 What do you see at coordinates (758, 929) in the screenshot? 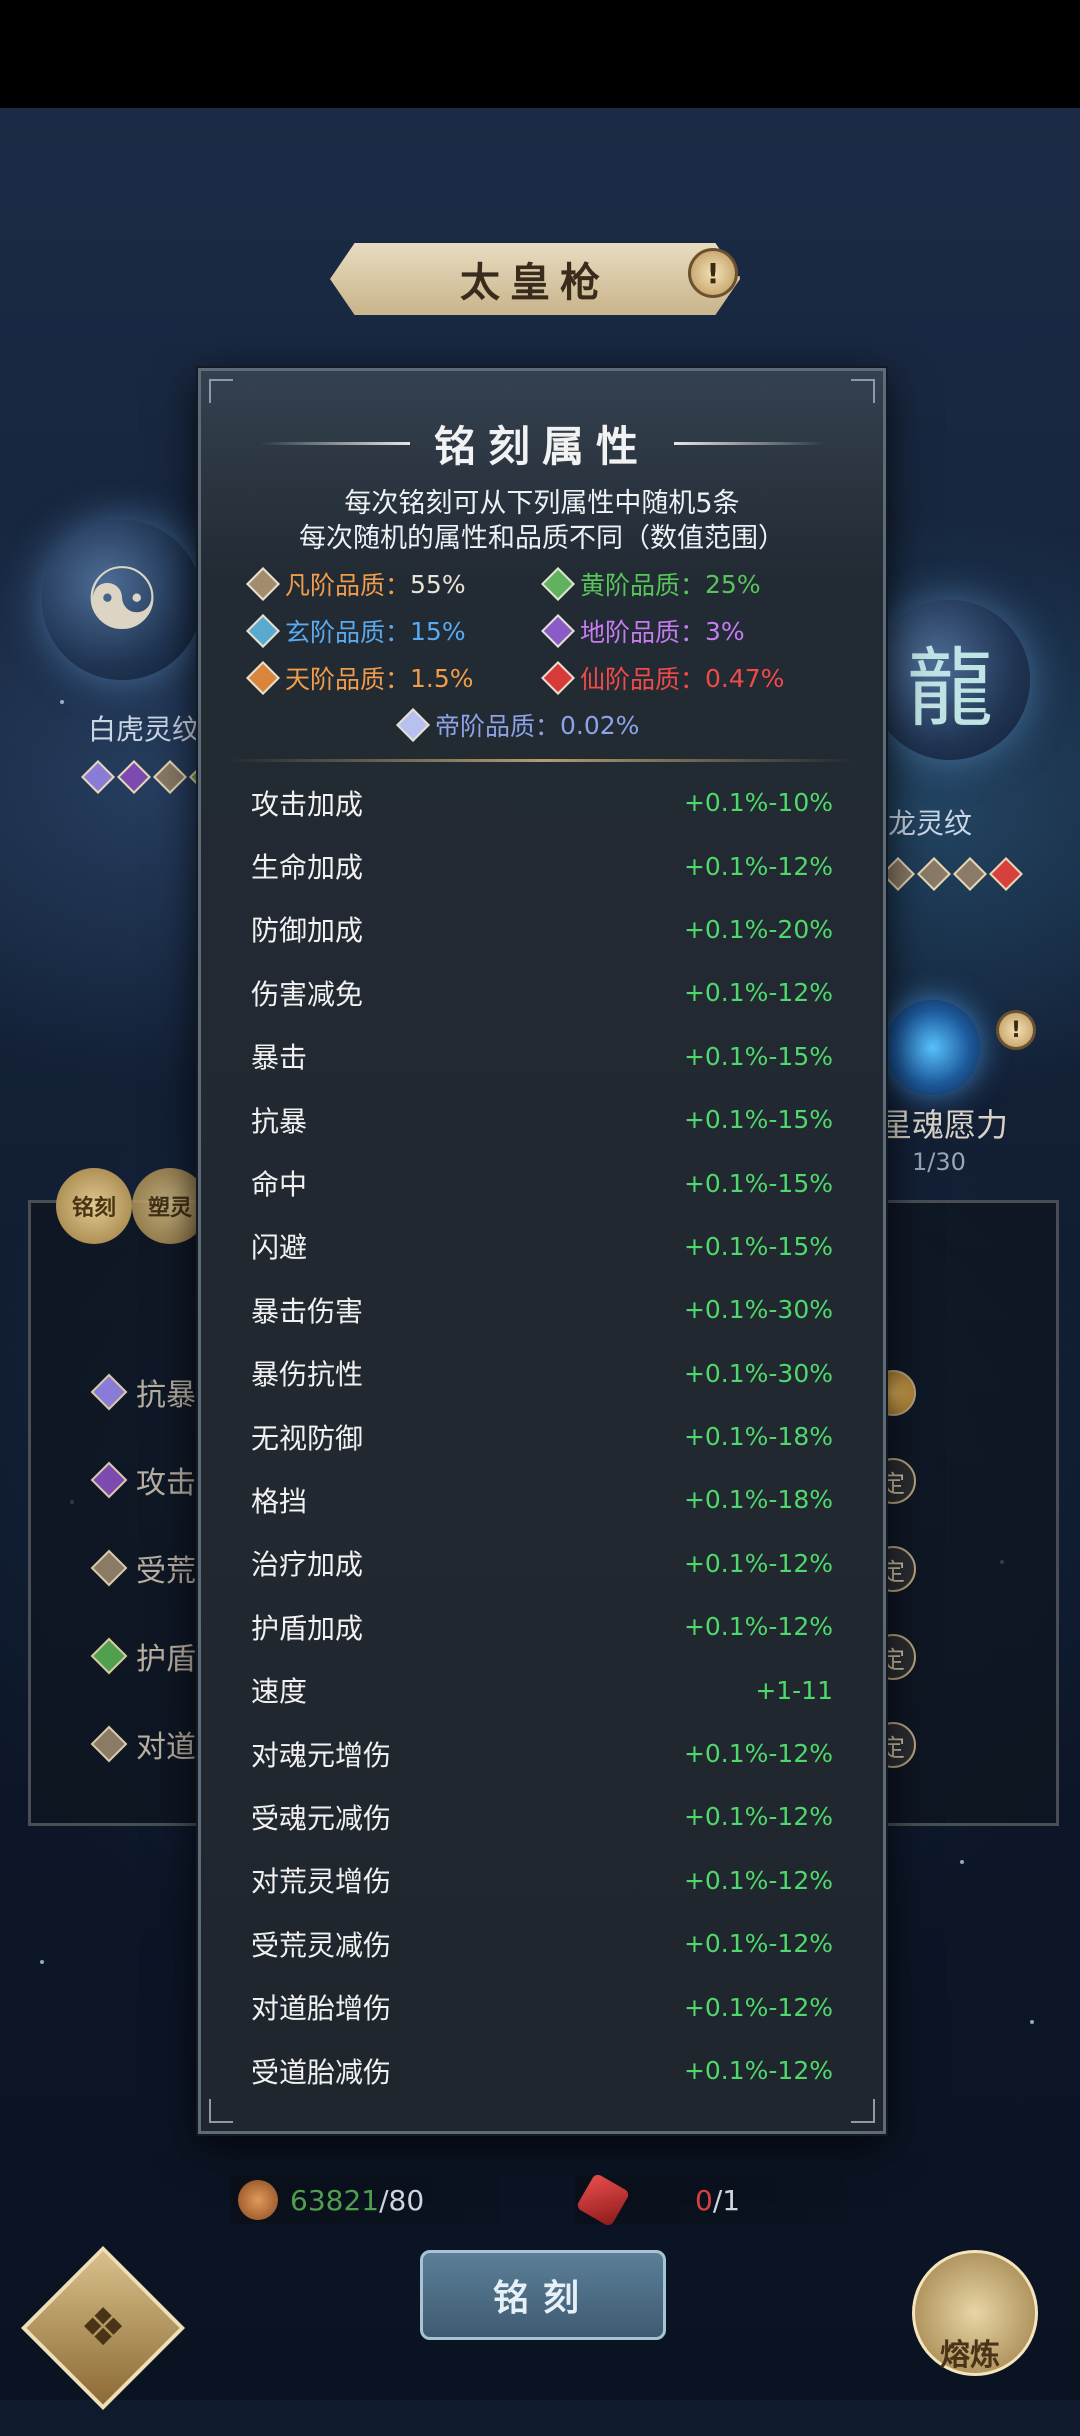
I see `attribute-range: +0.1%-20%` at bounding box center [758, 929].